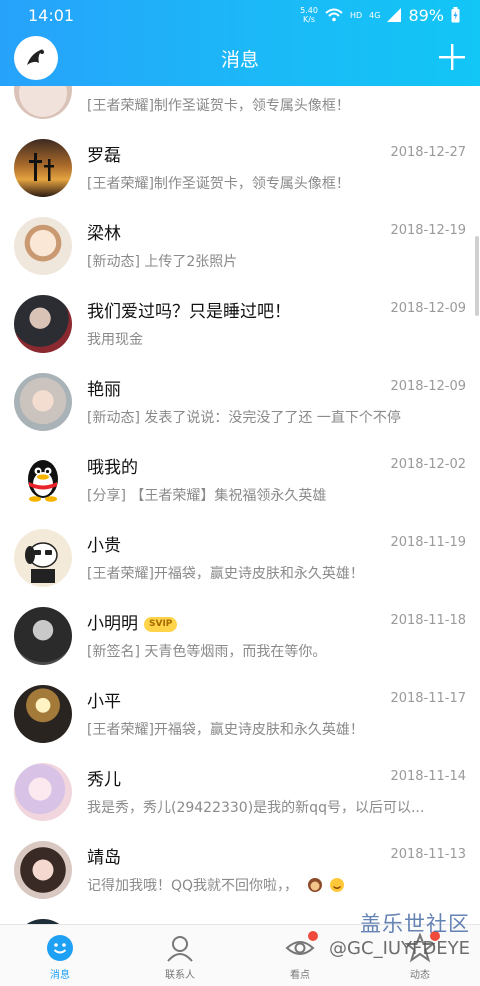 Image resolution: width=480 pixels, height=986 pixels. Describe the element at coordinates (162, 262) in the screenshot. I see `message-preview: [新动态] 上传了2张照片` at that location.